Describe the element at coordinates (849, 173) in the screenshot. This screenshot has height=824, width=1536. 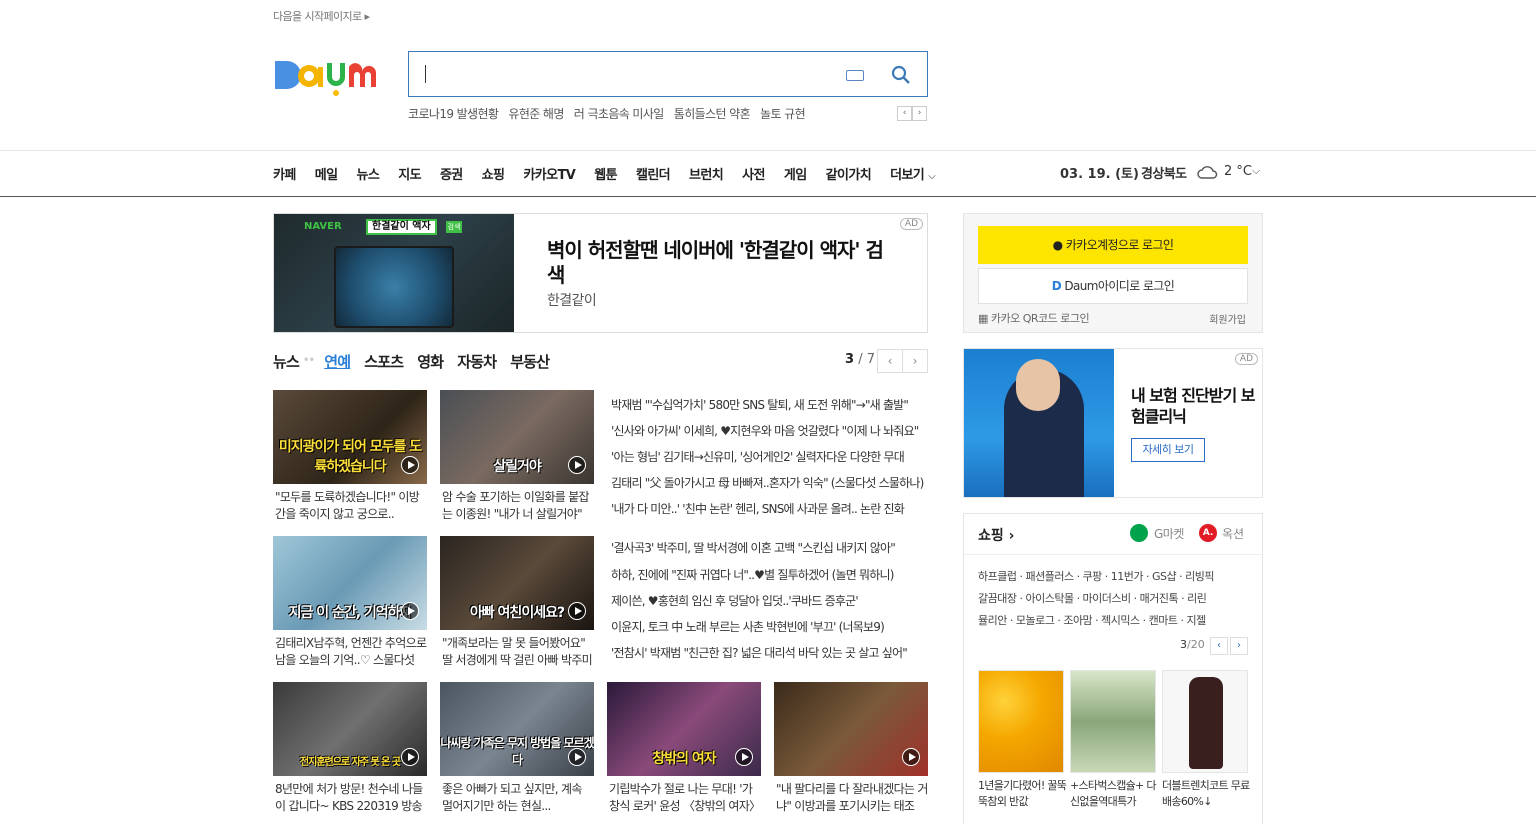
I see `nav-together: 같이가치` at that location.